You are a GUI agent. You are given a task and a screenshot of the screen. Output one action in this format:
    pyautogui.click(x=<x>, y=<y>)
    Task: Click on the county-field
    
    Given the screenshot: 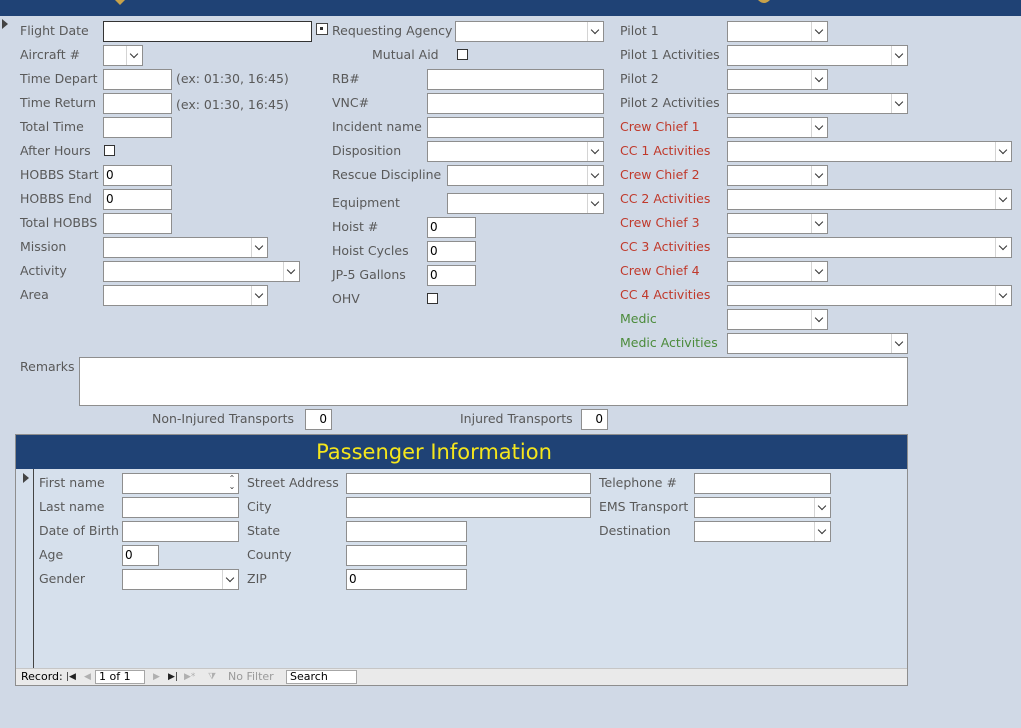 What is the action you would take?
    pyautogui.click(x=406, y=555)
    